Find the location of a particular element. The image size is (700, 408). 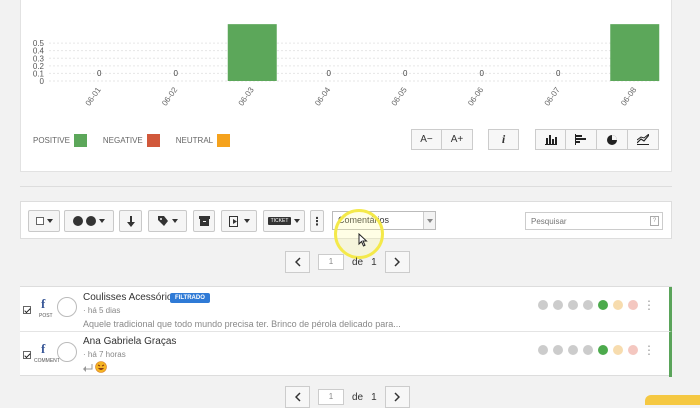

status-badge: FILTRADO is located at coordinates (190, 298).